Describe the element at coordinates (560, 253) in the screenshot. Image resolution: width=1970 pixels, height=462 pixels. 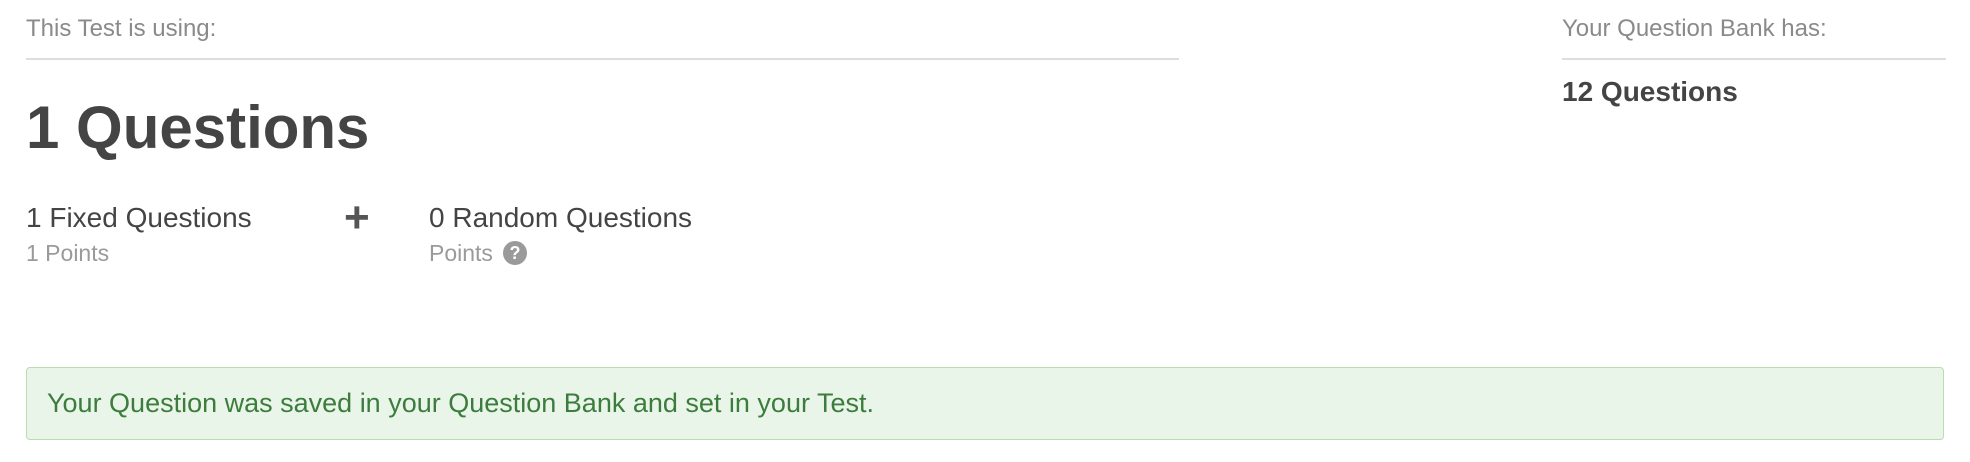
I see `random-questions-points: Points ?` at that location.